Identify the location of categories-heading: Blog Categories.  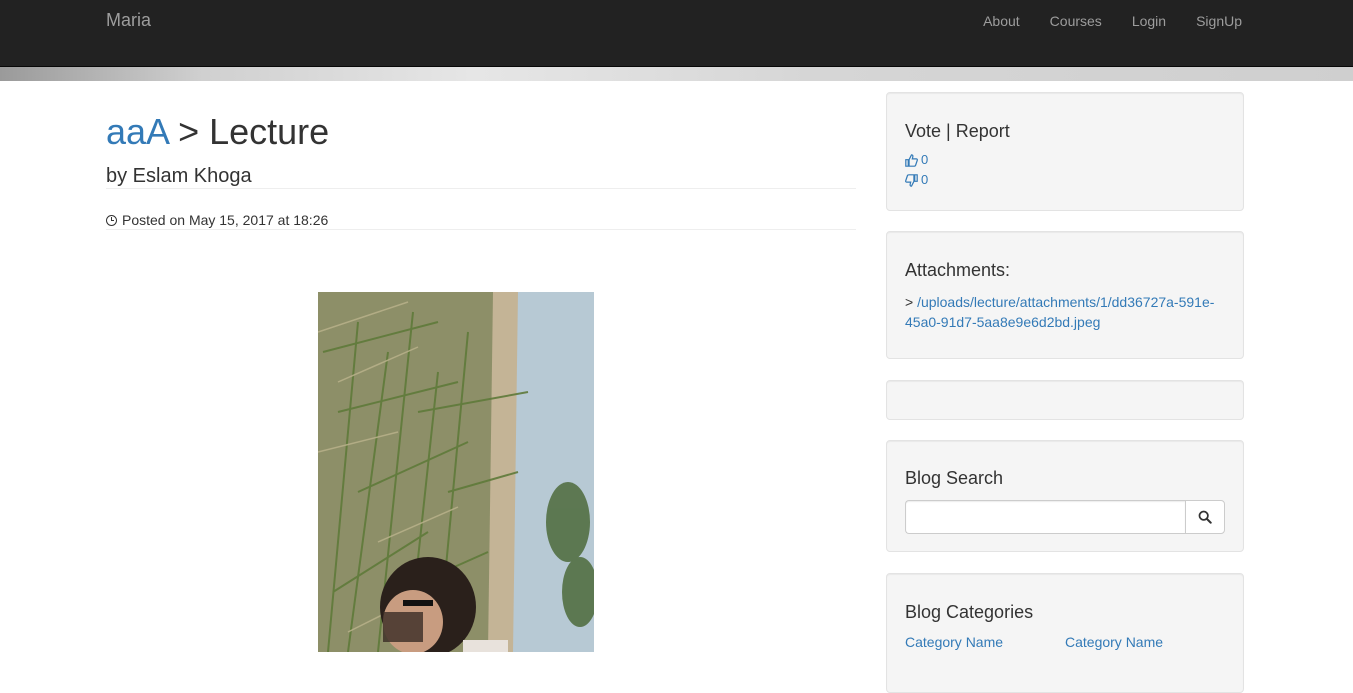
(969, 612).